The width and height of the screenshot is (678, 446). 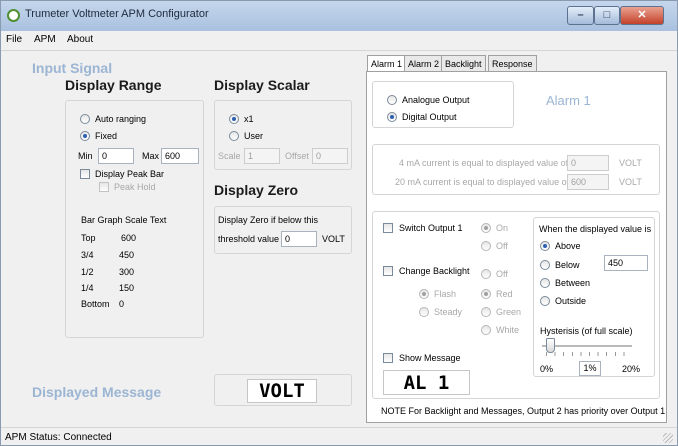 I want to click on green-label: Green, so click(x=509, y=312).